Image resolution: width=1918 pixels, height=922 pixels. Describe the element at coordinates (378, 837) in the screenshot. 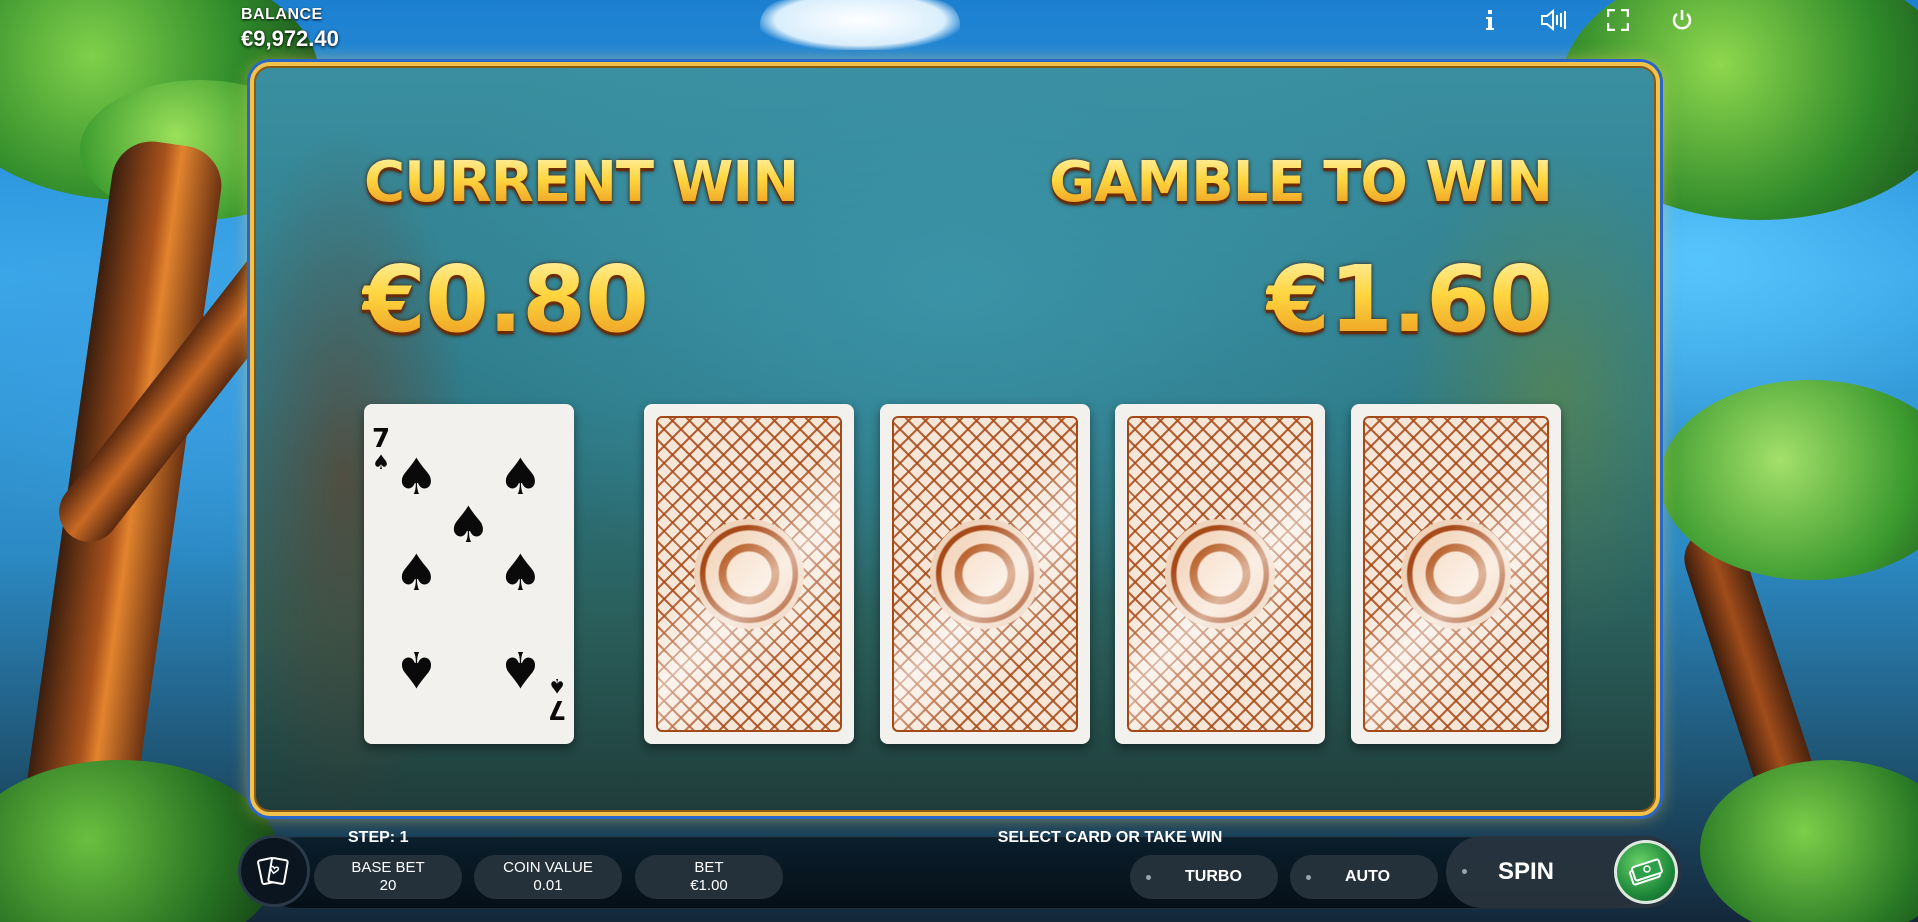

I see `gamble-step-indicator: STEP: 1` at that location.